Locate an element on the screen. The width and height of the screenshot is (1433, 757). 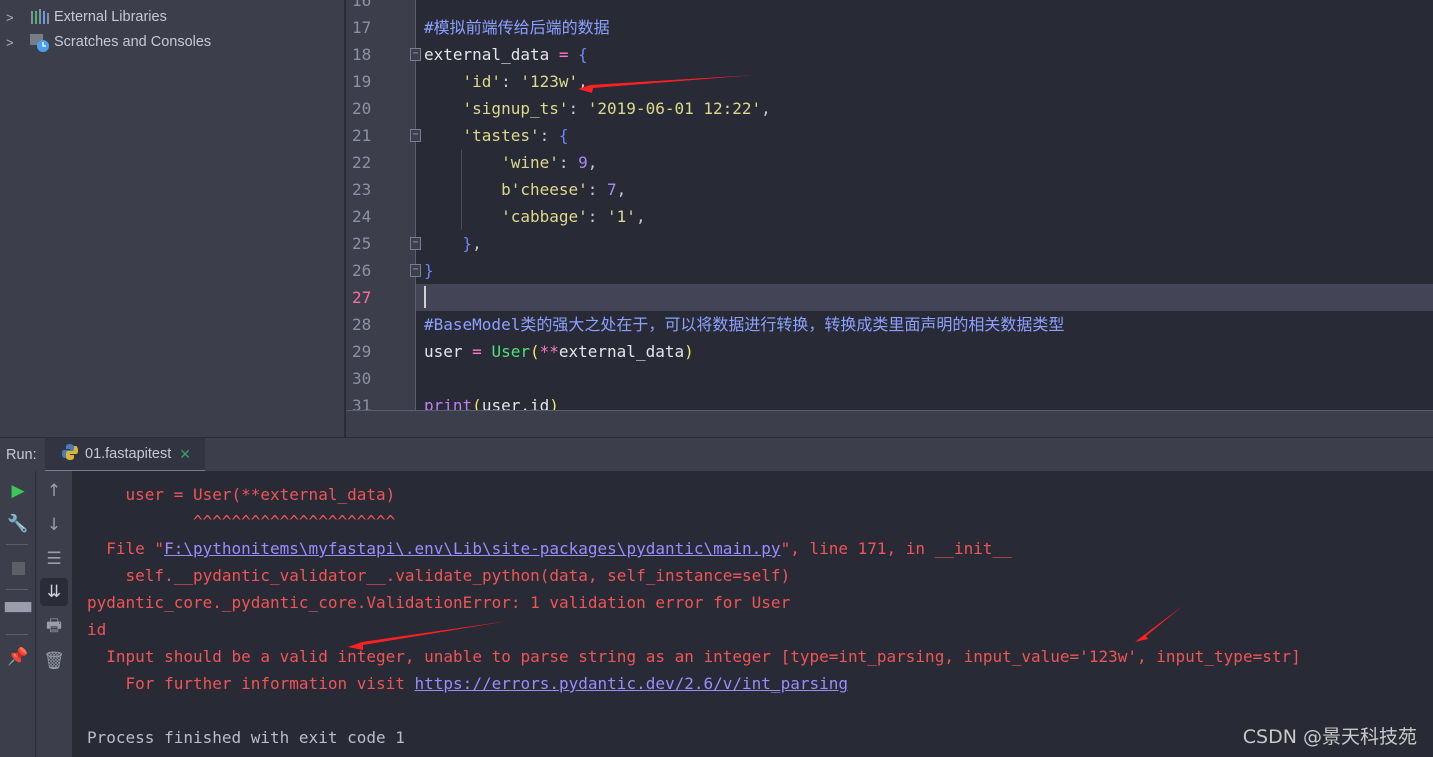
run-label: Run: is located at coordinates (21, 455).